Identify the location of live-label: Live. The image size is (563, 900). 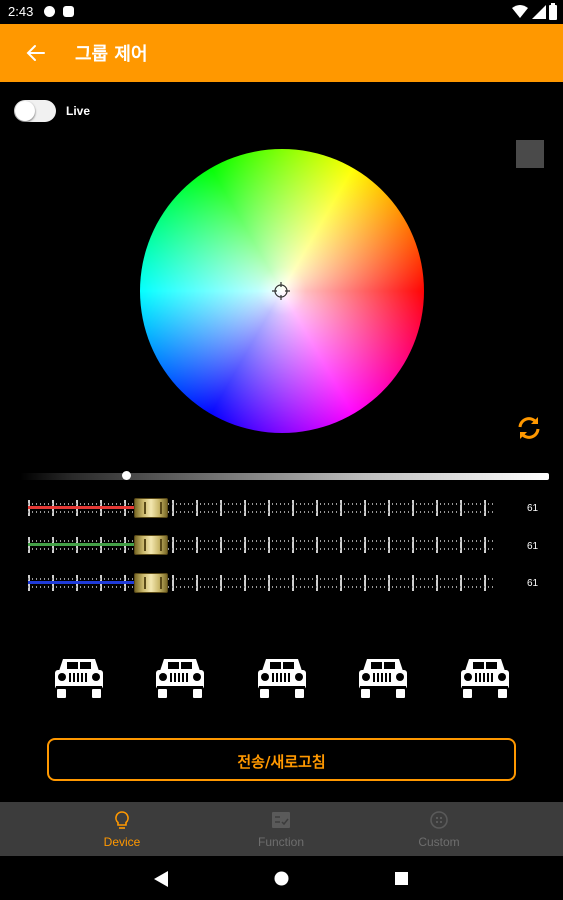
(78, 111).